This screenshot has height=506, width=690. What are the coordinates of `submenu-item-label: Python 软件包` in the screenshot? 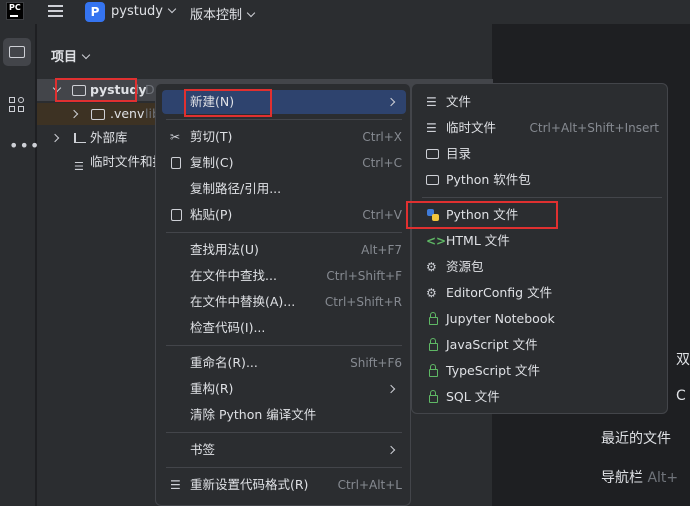 It's located at (488, 179).